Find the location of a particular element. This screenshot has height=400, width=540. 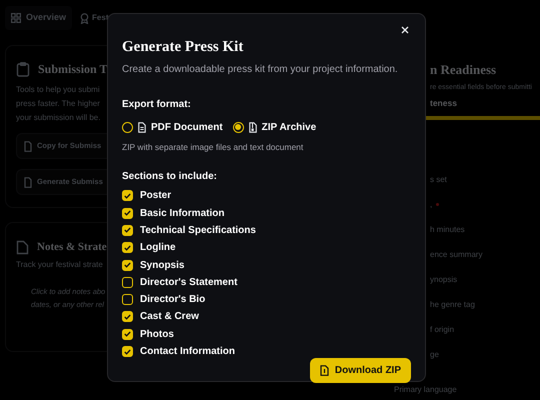

card-description: press faster. The higher is located at coordinates (58, 104).